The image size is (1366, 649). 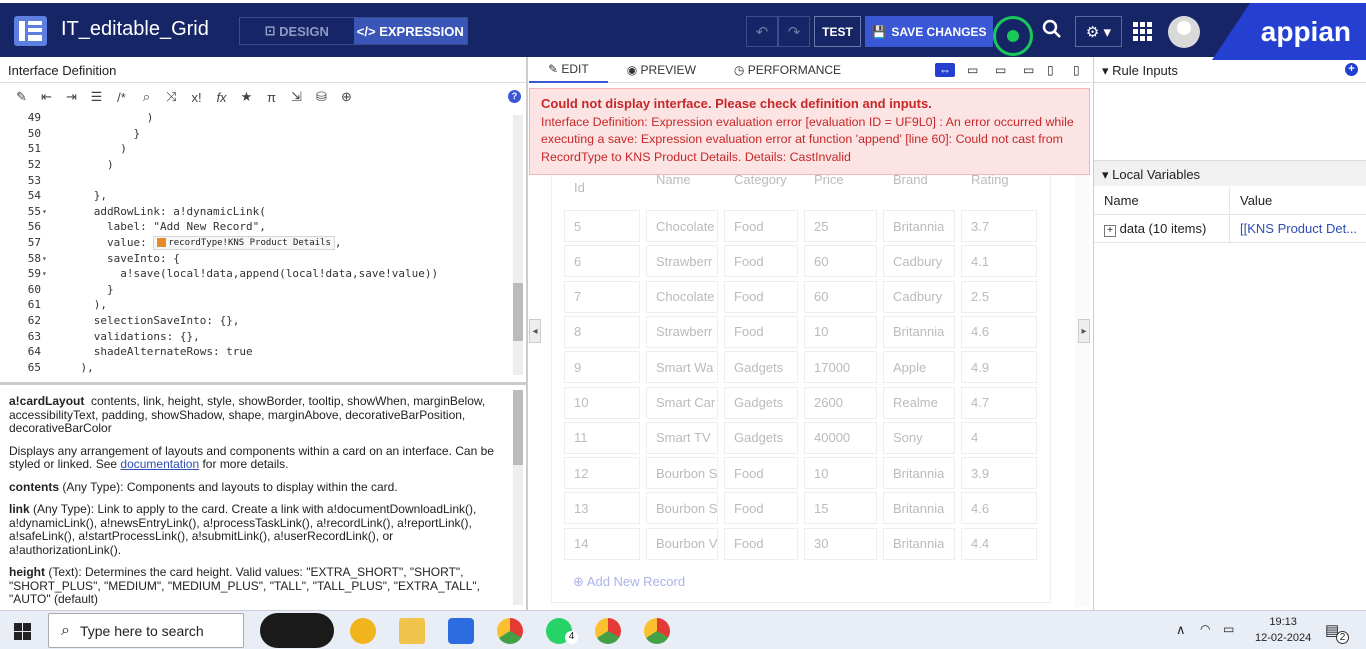 I want to click on add-rule-input-icon: +, so click(x=1351, y=69).